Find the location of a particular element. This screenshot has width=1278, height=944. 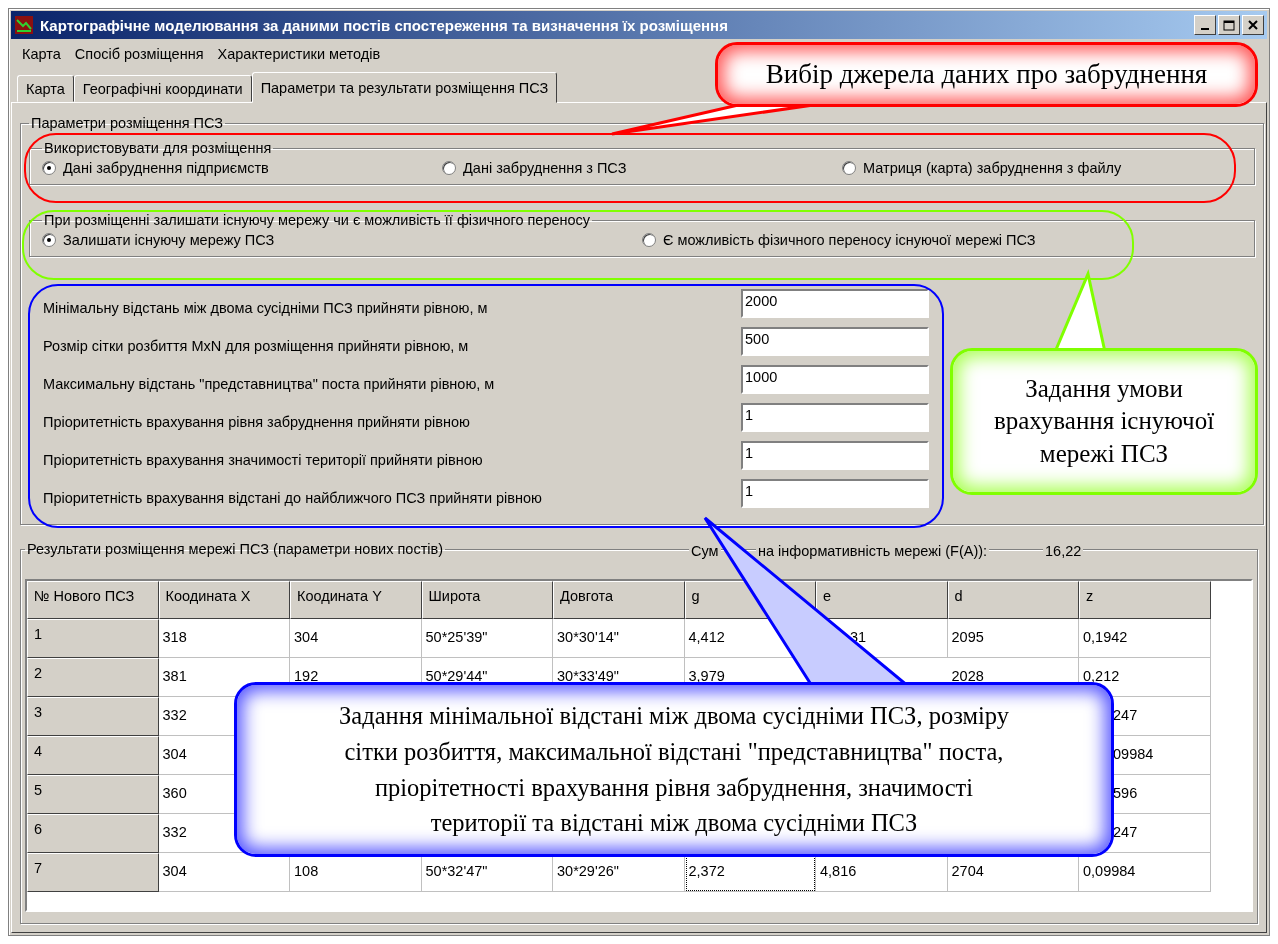

maximize-button is located at coordinates (1229, 25).